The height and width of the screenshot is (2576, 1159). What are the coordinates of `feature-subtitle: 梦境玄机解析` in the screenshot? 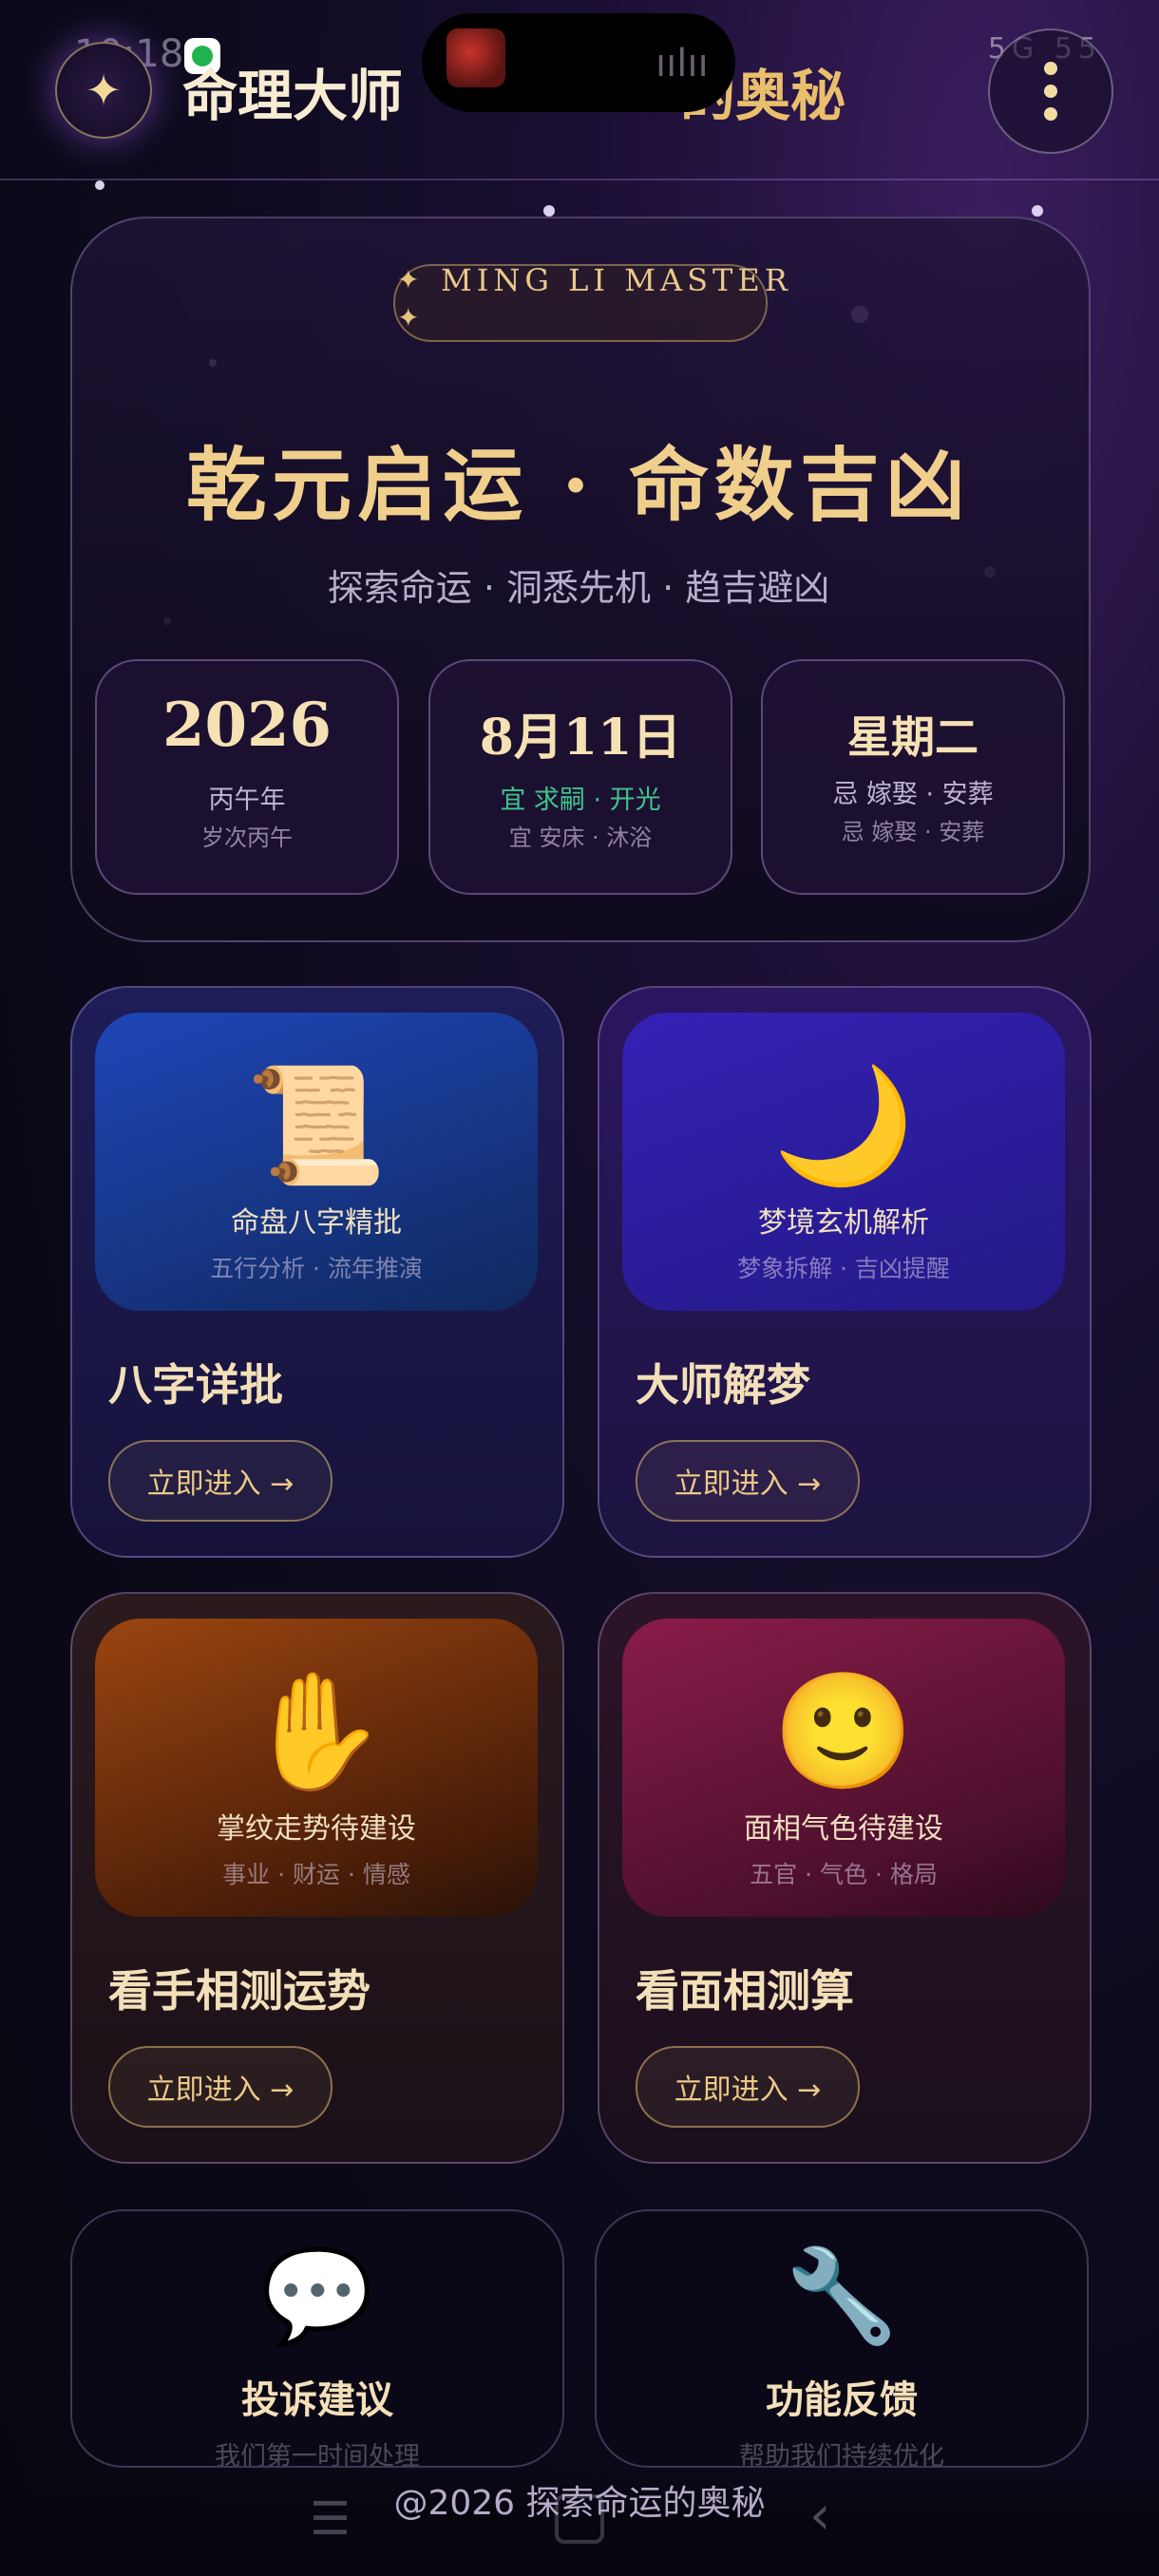 It's located at (843, 1223).